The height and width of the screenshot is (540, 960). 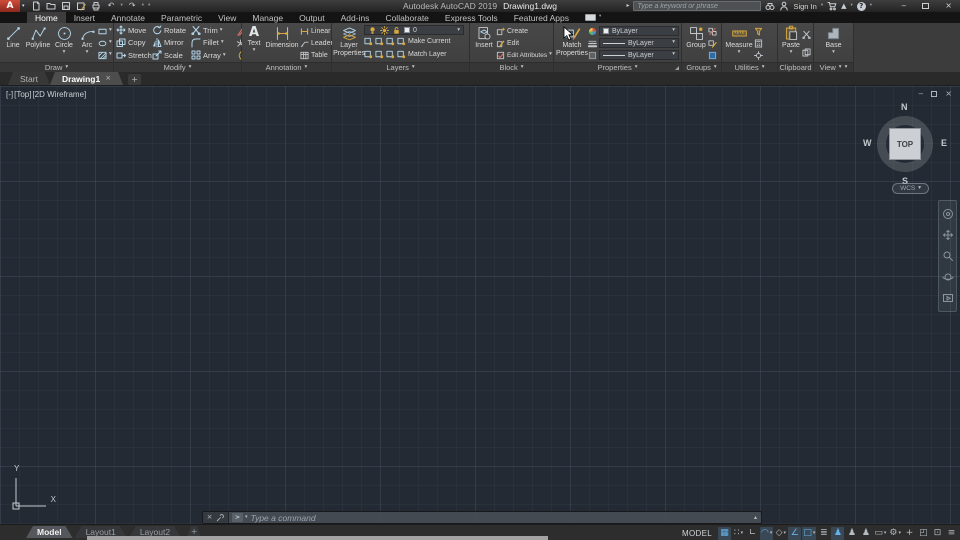 I want to click on help-caret-icon: ▾, so click(x=871, y=6).